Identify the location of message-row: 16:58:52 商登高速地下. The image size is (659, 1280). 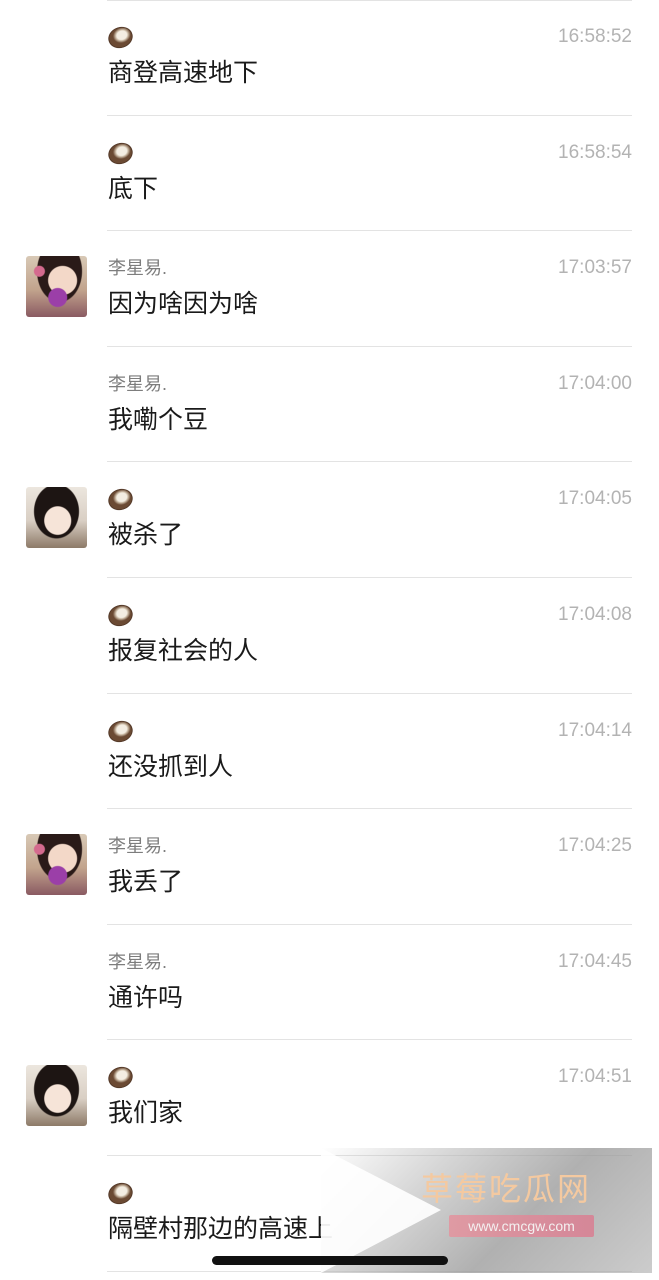
(329, 58).